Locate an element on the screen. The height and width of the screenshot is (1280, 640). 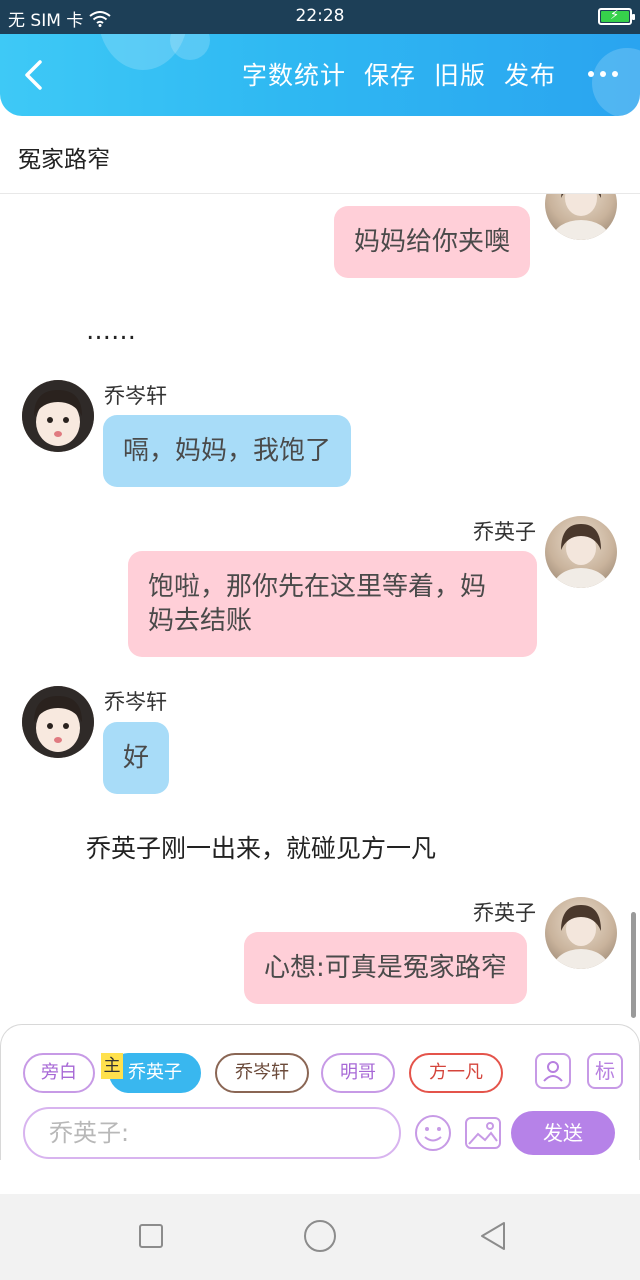
battery-icon: ⚡ is located at coordinates (616, 16).